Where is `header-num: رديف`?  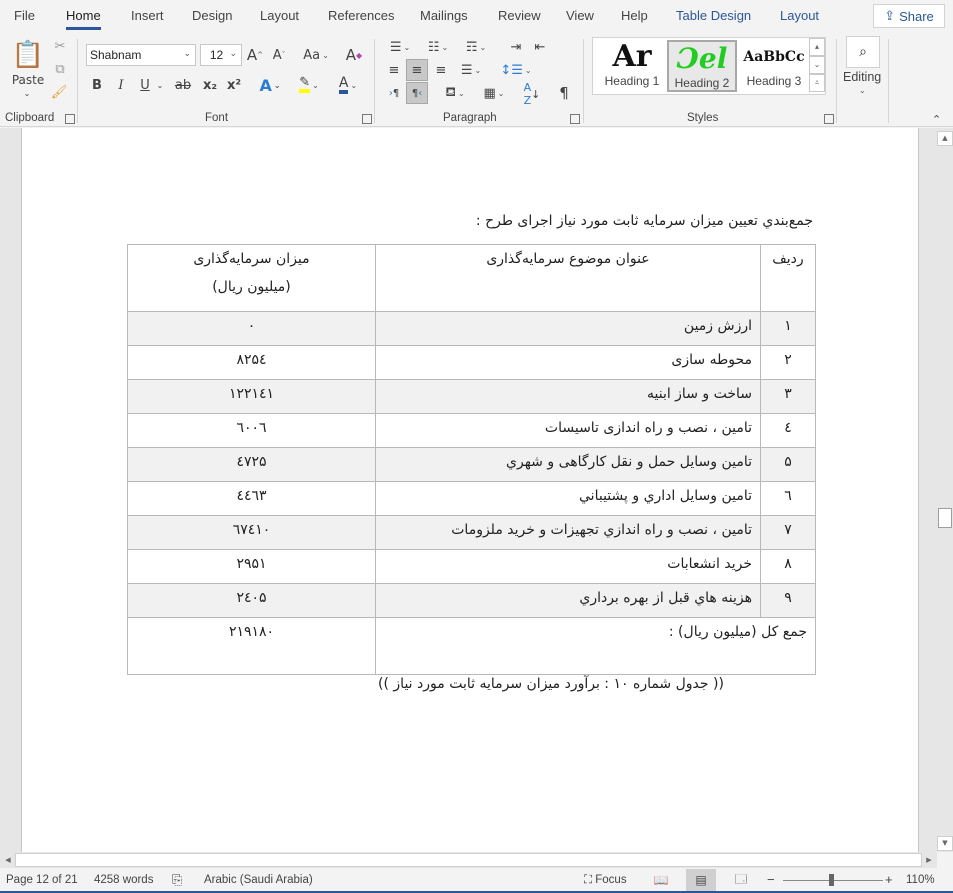 header-num: رديف is located at coordinates (788, 278).